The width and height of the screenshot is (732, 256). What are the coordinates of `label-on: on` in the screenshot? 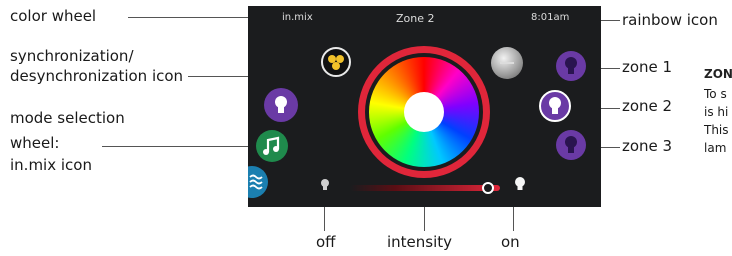 It's located at (510, 242).